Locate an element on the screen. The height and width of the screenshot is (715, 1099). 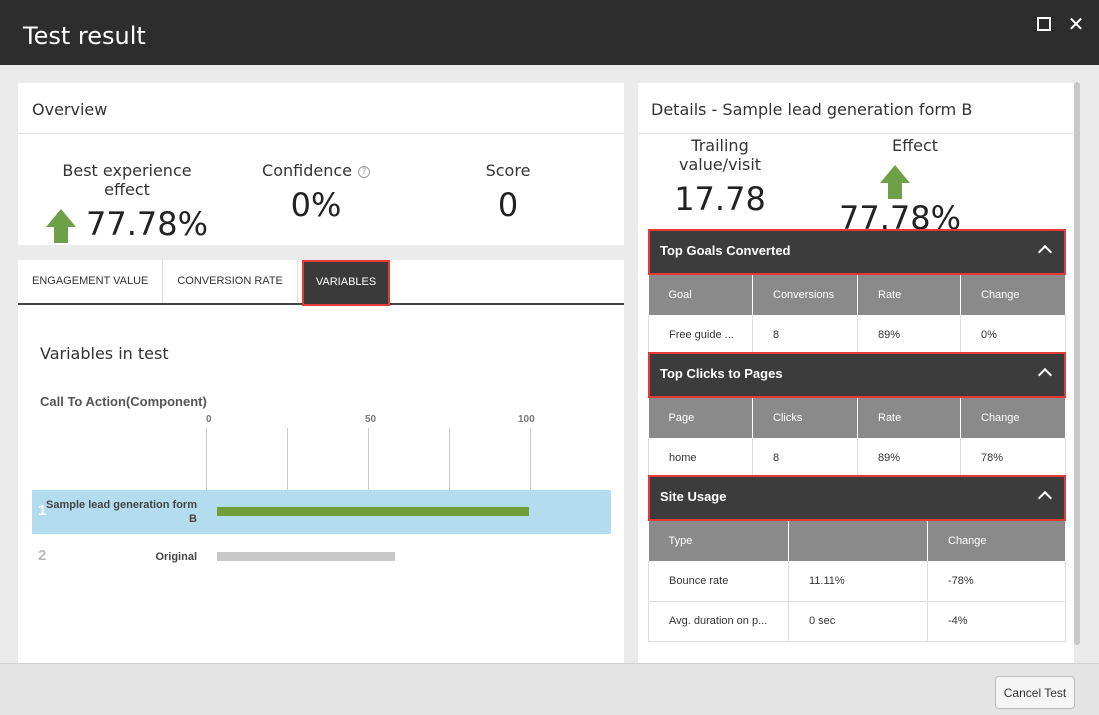
table-row: Free guide ... 8 89% 0% is located at coordinates (857, 335).